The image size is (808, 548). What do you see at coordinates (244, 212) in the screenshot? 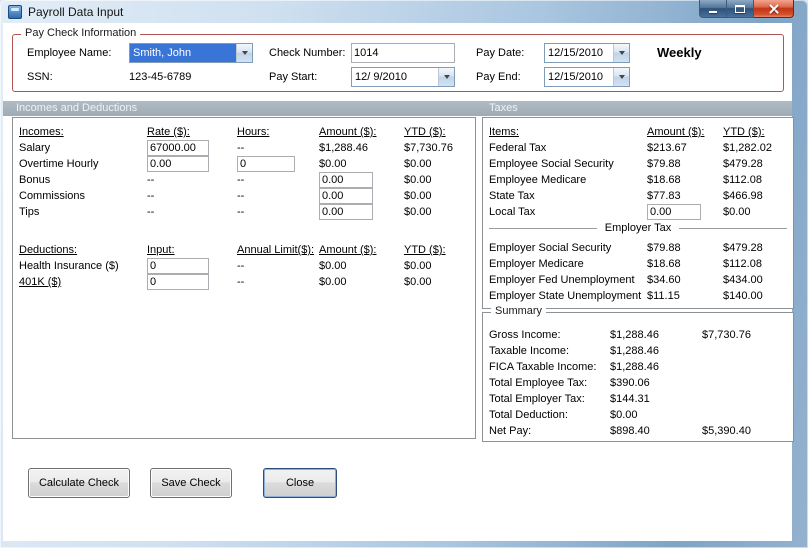
I see `income-row-tips: Tips -- -- $0.00` at bounding box center [244, 212].